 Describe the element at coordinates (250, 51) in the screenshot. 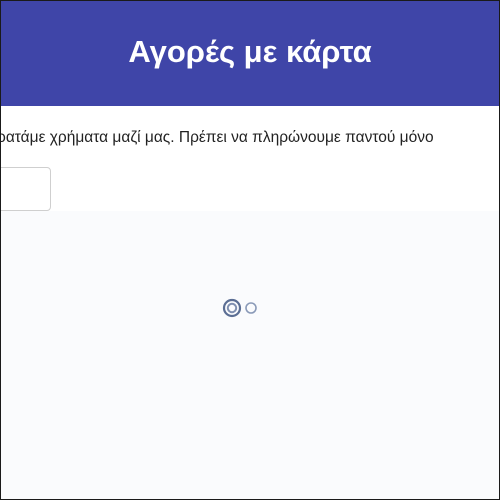

I see `page-title: Αγορές με κάρτα` at that location.